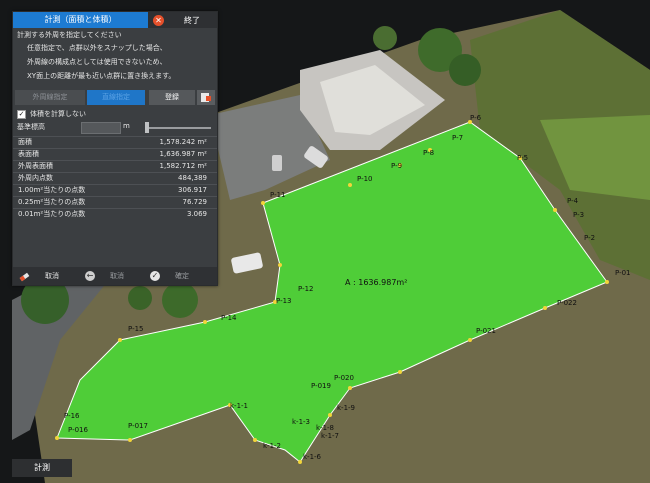 The height and width of the screenshot is (483, 650). What do you see at coordinates (192, 190) in the screenshot?
I see `stat-value: 306.917` at bounding box center [192, 190].